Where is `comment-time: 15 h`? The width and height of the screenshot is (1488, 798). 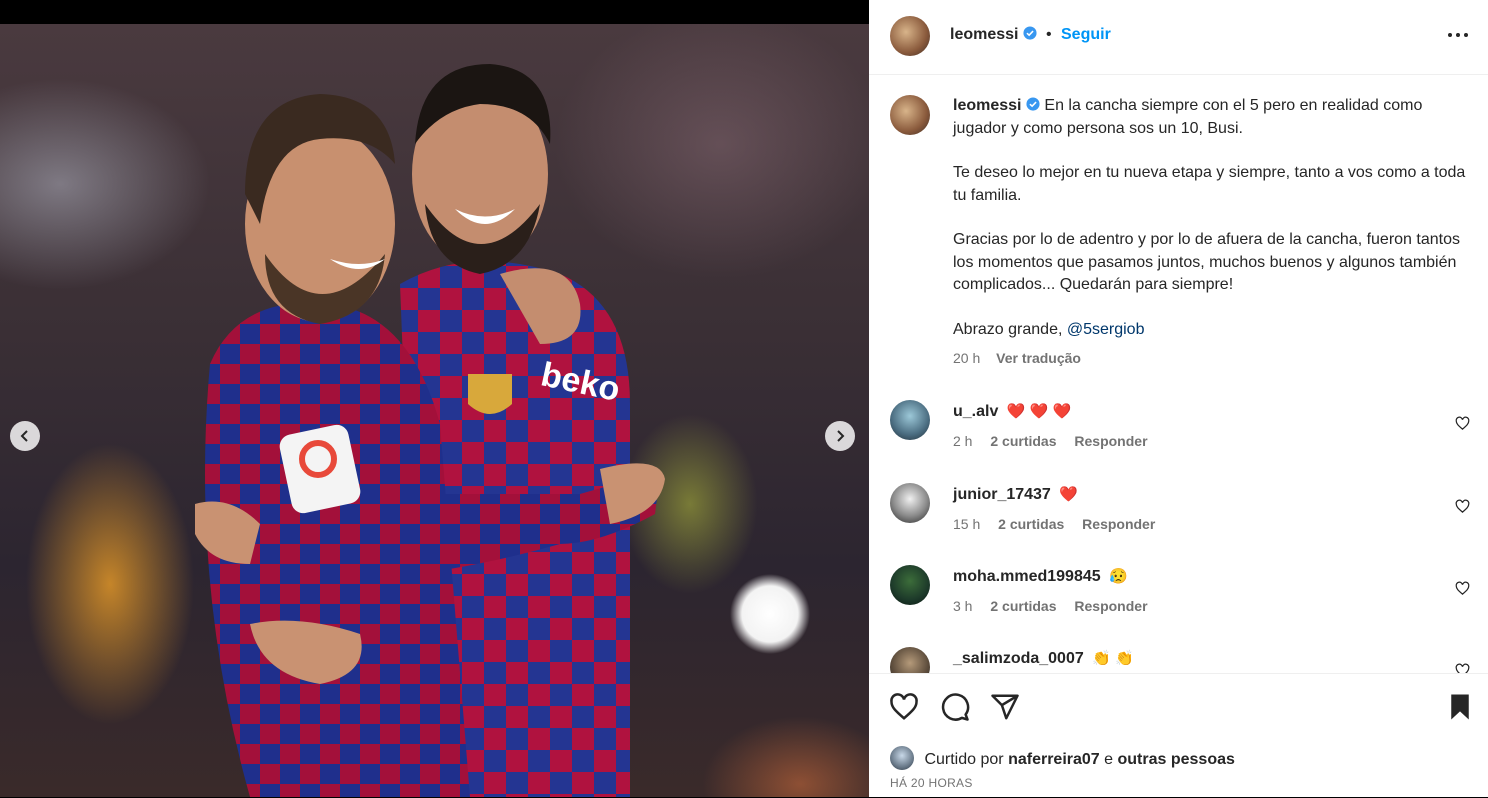
comment-time: 15 h is located at coordinates (967, 524).